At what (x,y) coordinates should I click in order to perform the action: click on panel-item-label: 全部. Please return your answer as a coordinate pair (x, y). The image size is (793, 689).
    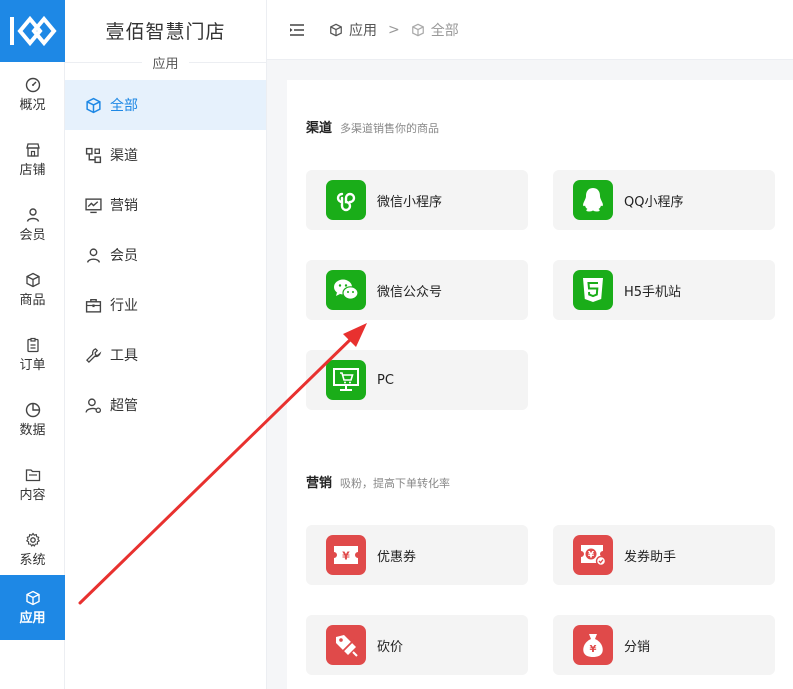
    Looking at the image, I should click on (124, 106).